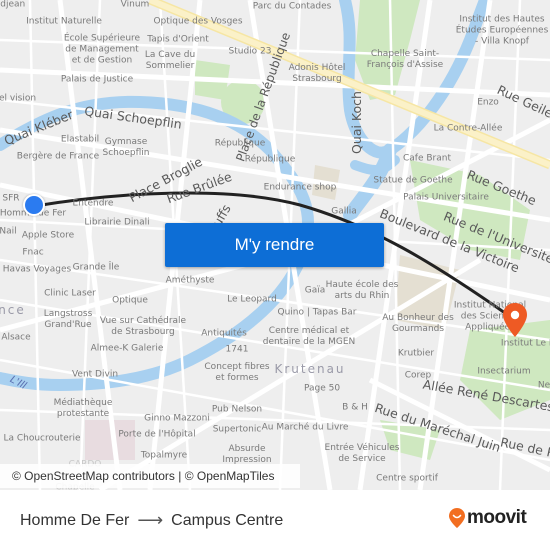  Describe the element at coordinates (8, 231) in the screenshot. I see `place-label: Nail` at that location.